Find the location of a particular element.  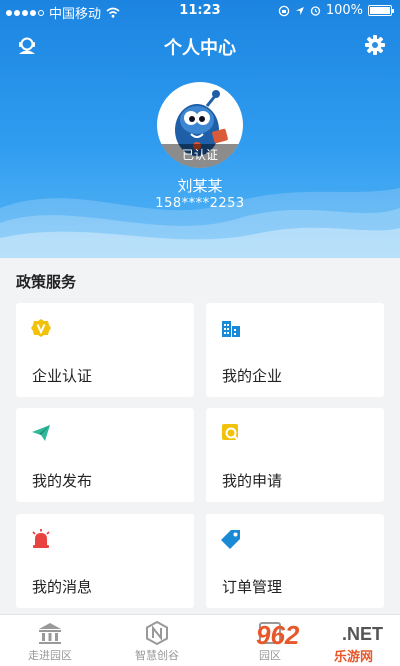

watermark-logo: 962 .NET 乐游网 is located at coordinates (324, 640).